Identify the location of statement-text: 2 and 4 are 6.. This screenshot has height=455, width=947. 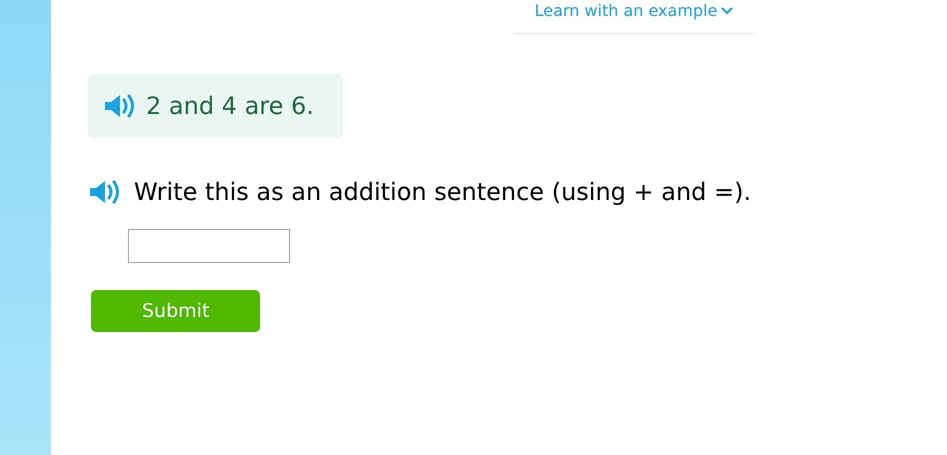
(230, 106).